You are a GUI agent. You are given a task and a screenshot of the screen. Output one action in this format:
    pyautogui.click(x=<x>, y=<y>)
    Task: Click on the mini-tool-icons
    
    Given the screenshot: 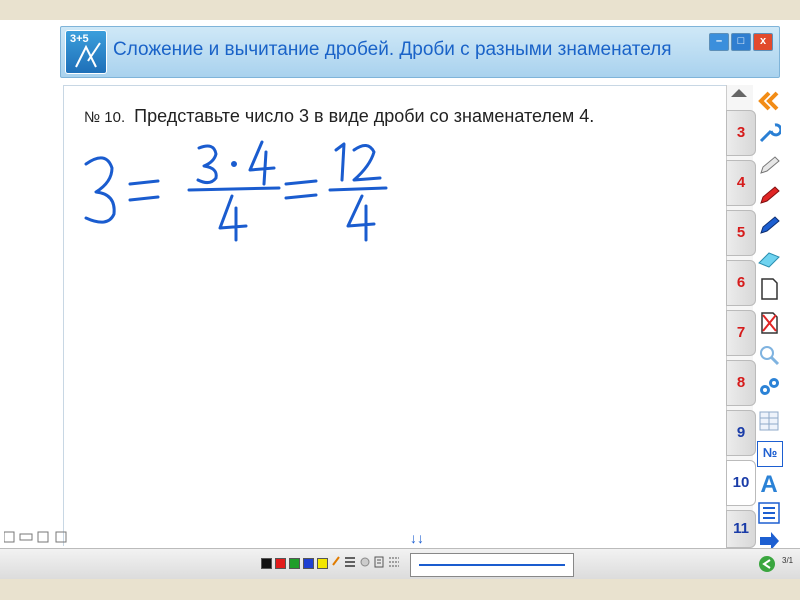 What is the action you would take?
    pyautogui.click(x=38, y=537)
    